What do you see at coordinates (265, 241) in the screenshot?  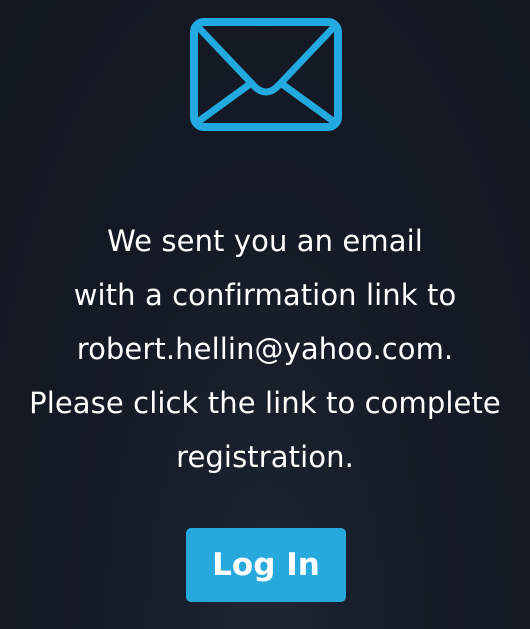 I see `message-line-1: We sent you an email` at bounding box center [265, 241].